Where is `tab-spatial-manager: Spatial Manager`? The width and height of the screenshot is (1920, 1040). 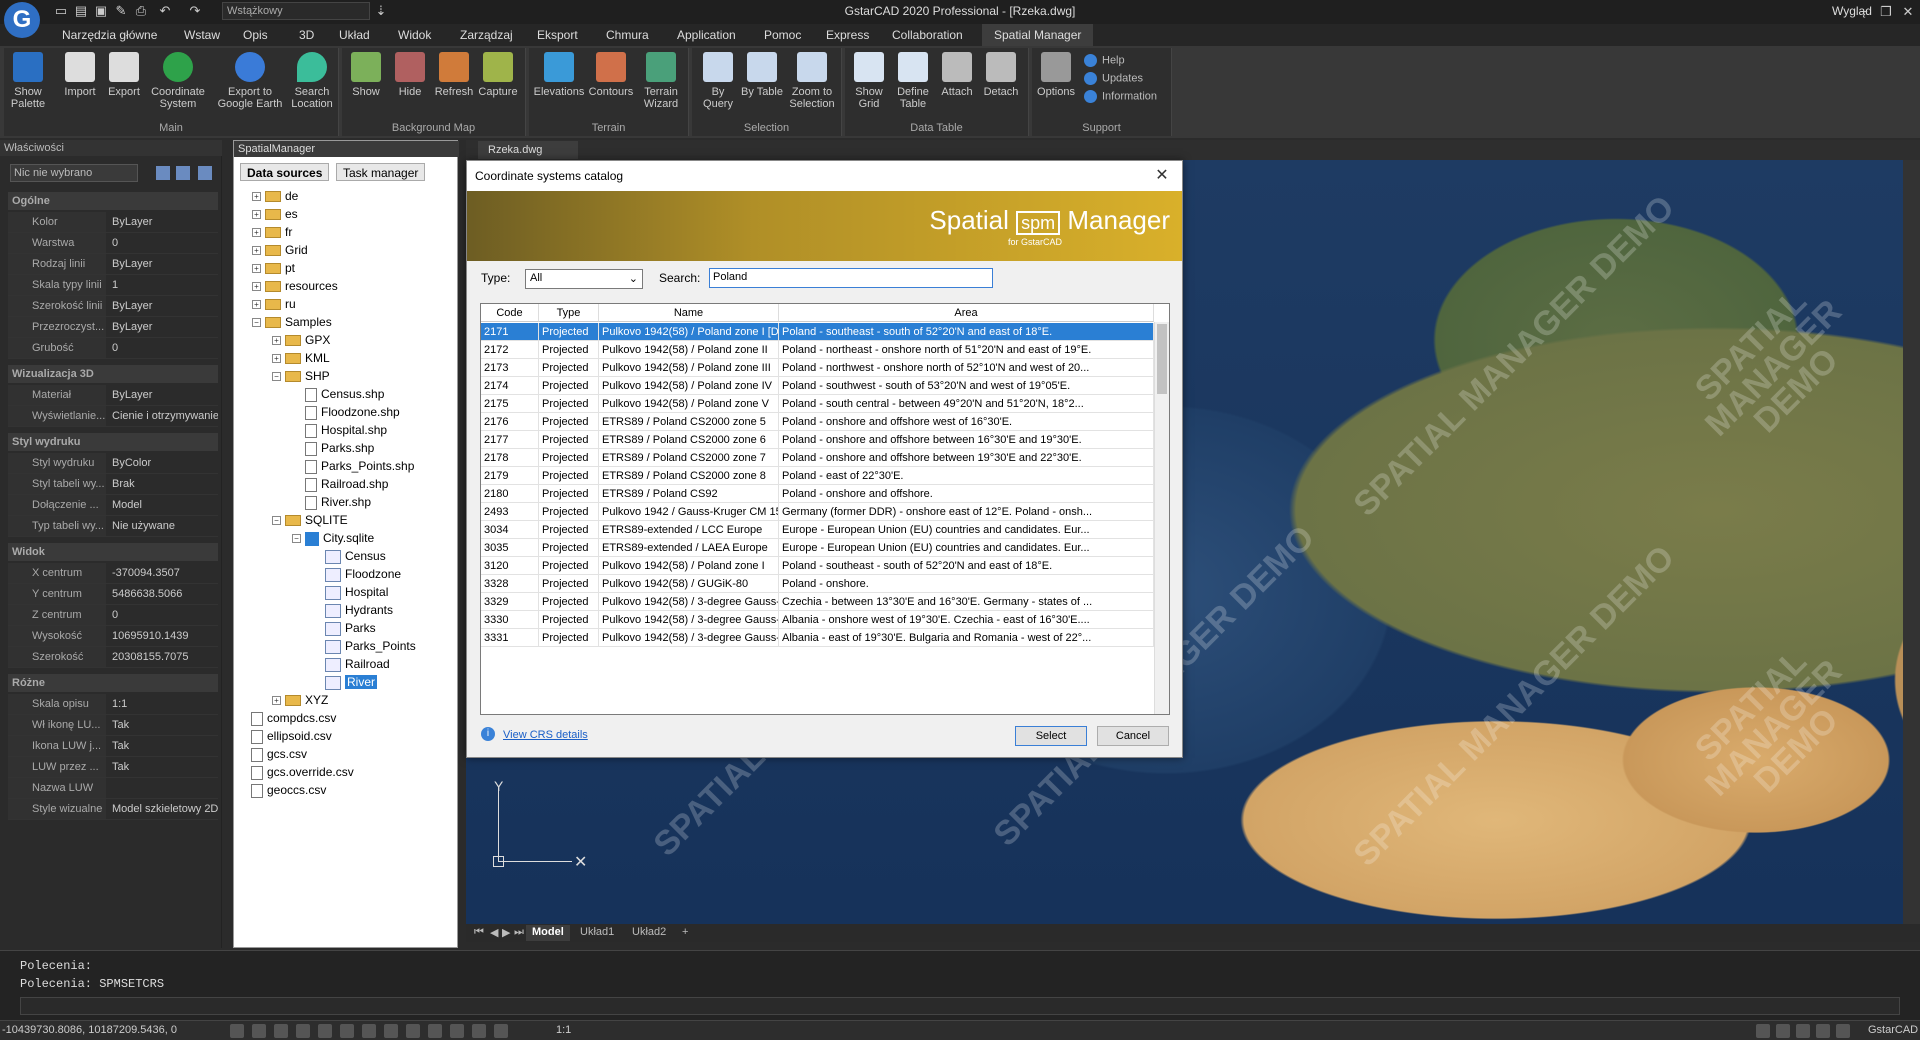 tab-spatial-manager: Spatial Manager is located at coordinates (1038, 35).